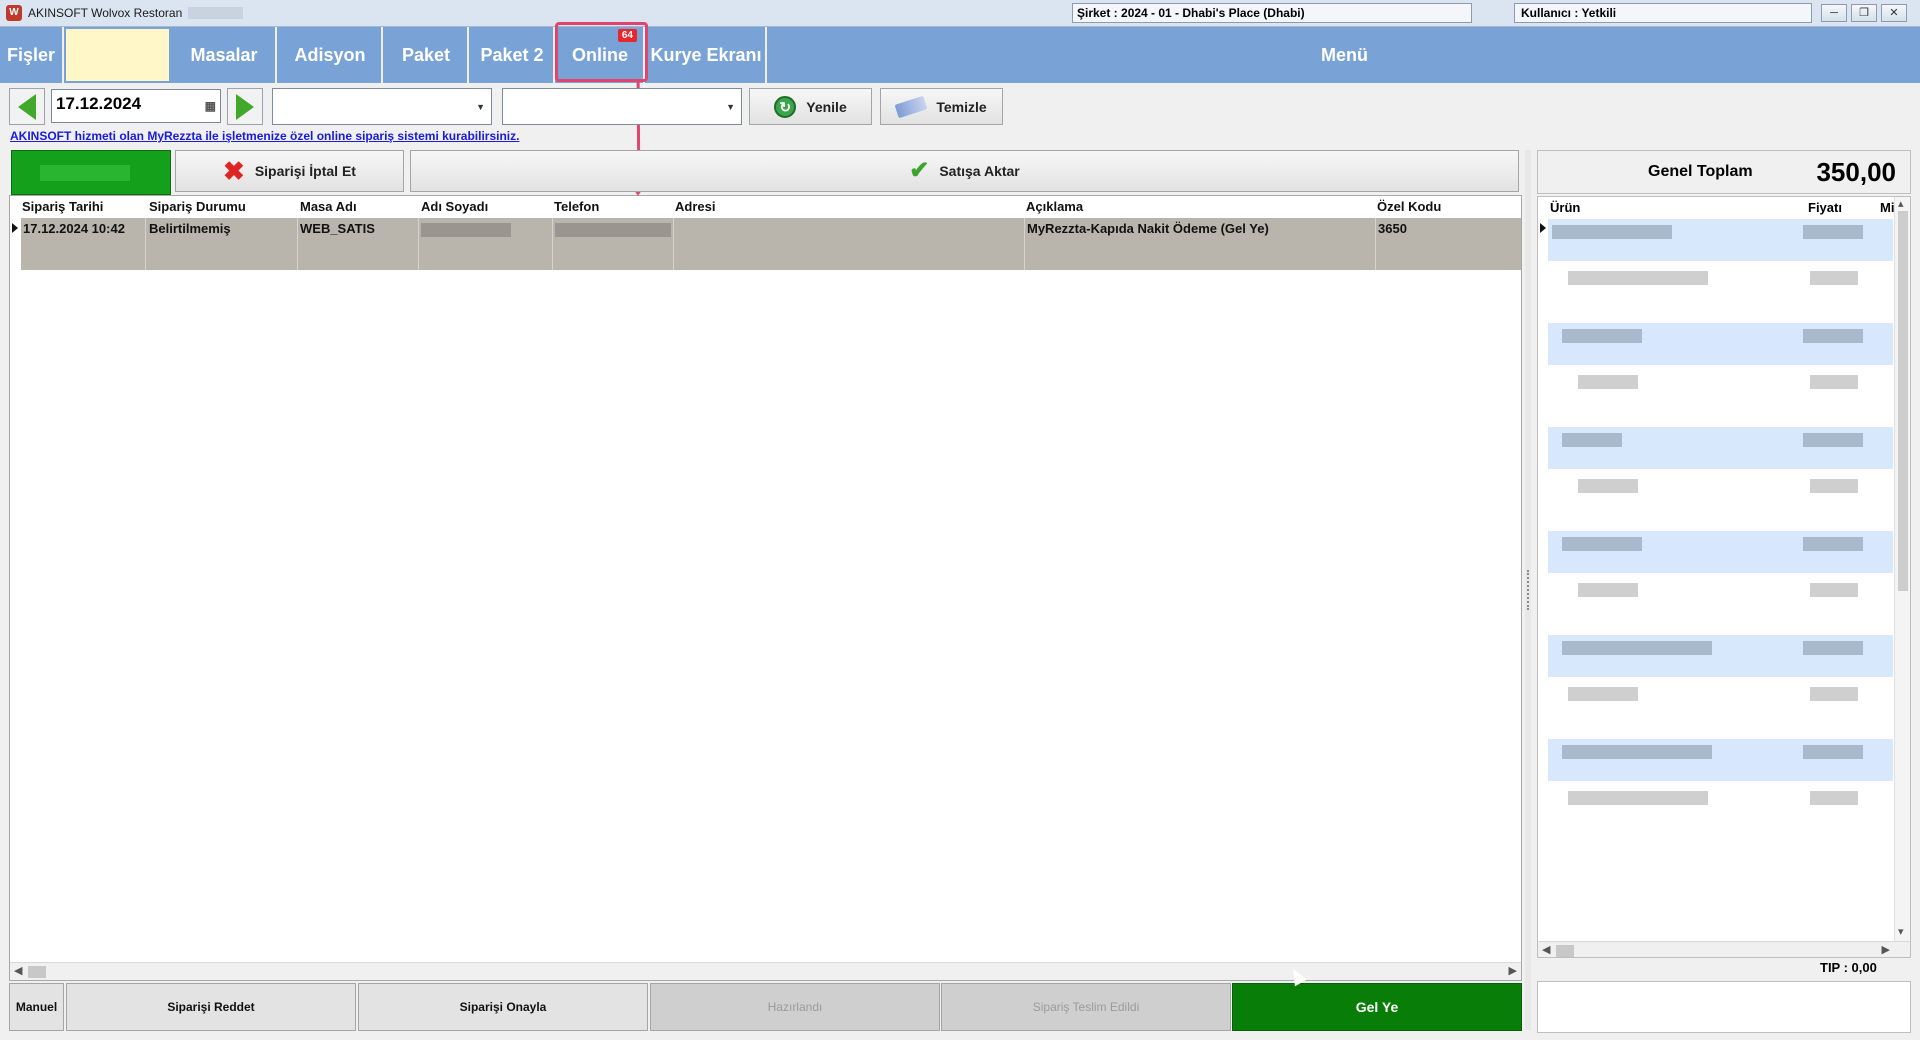 This screenshot has height=1040, width=1920. What do you see at coordinates (1565, 207) in the screenshot?
I see `col-product: Ürün` at bounding box center [1565, 207].